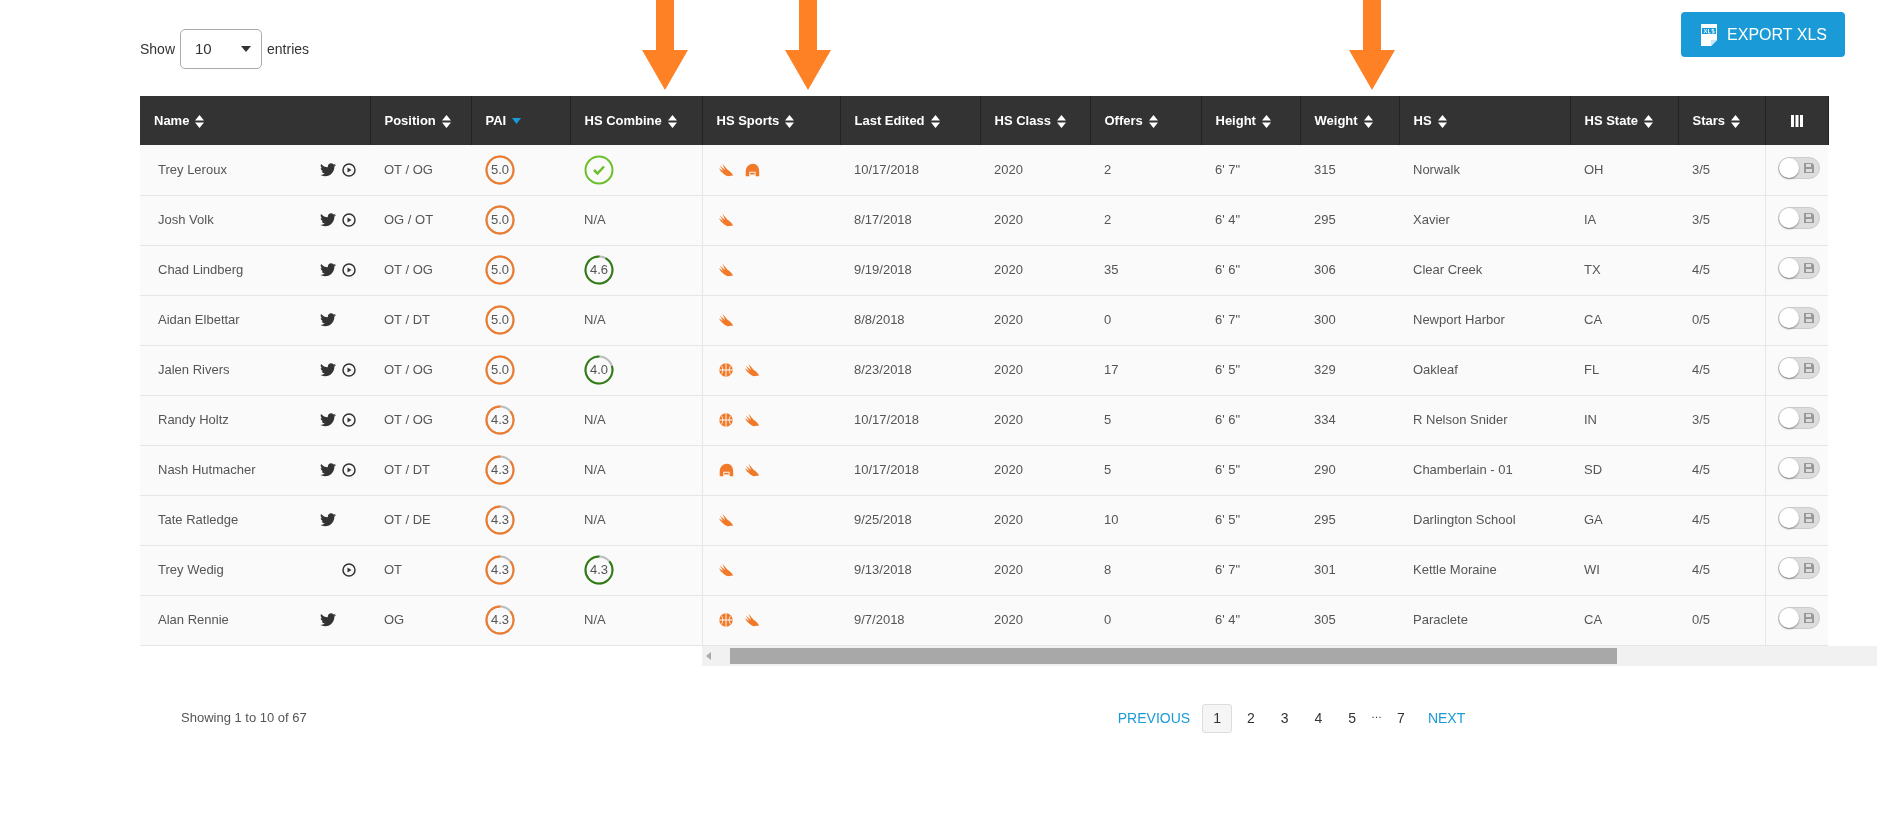  Describe the element at coordinates (1235, 120) in the screenshot. I see `column-header: Height` at that location.